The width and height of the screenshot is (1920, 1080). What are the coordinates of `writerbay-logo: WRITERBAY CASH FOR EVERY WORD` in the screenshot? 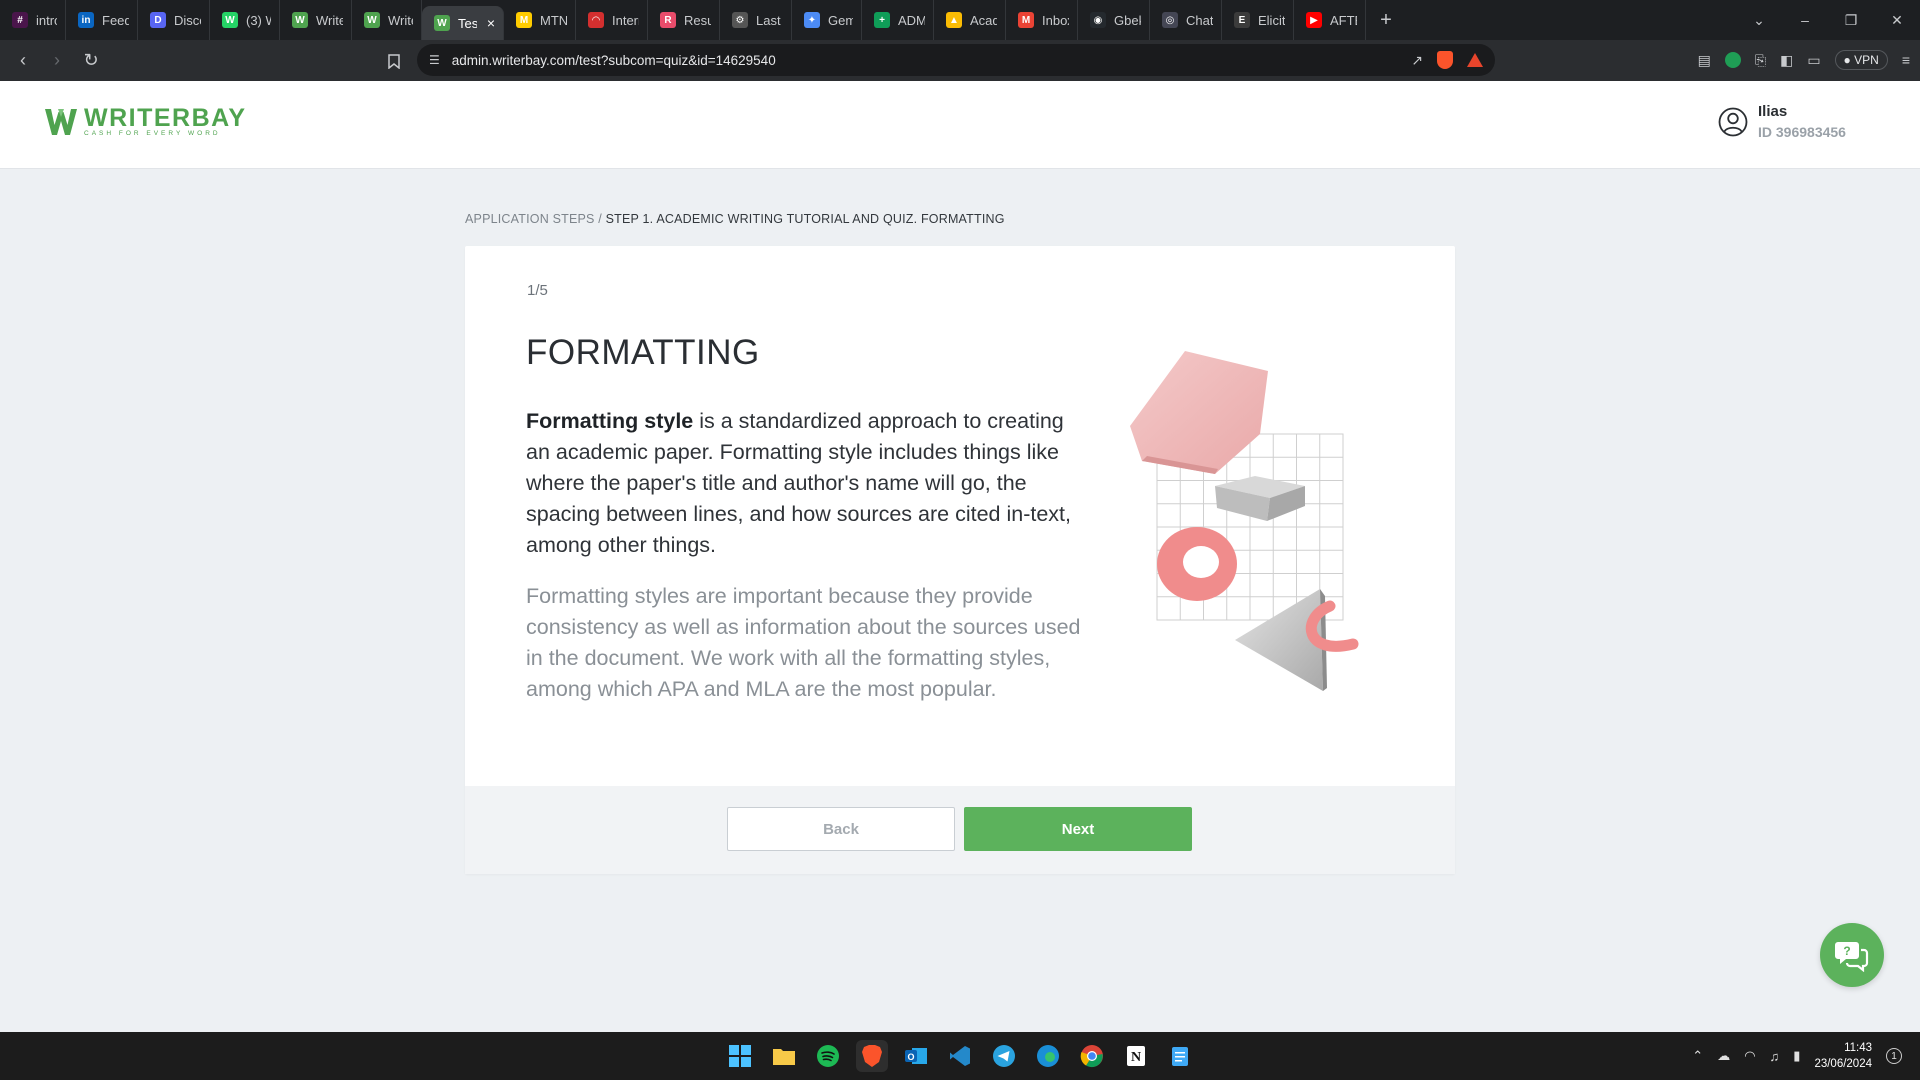 It's located at (145, 122).